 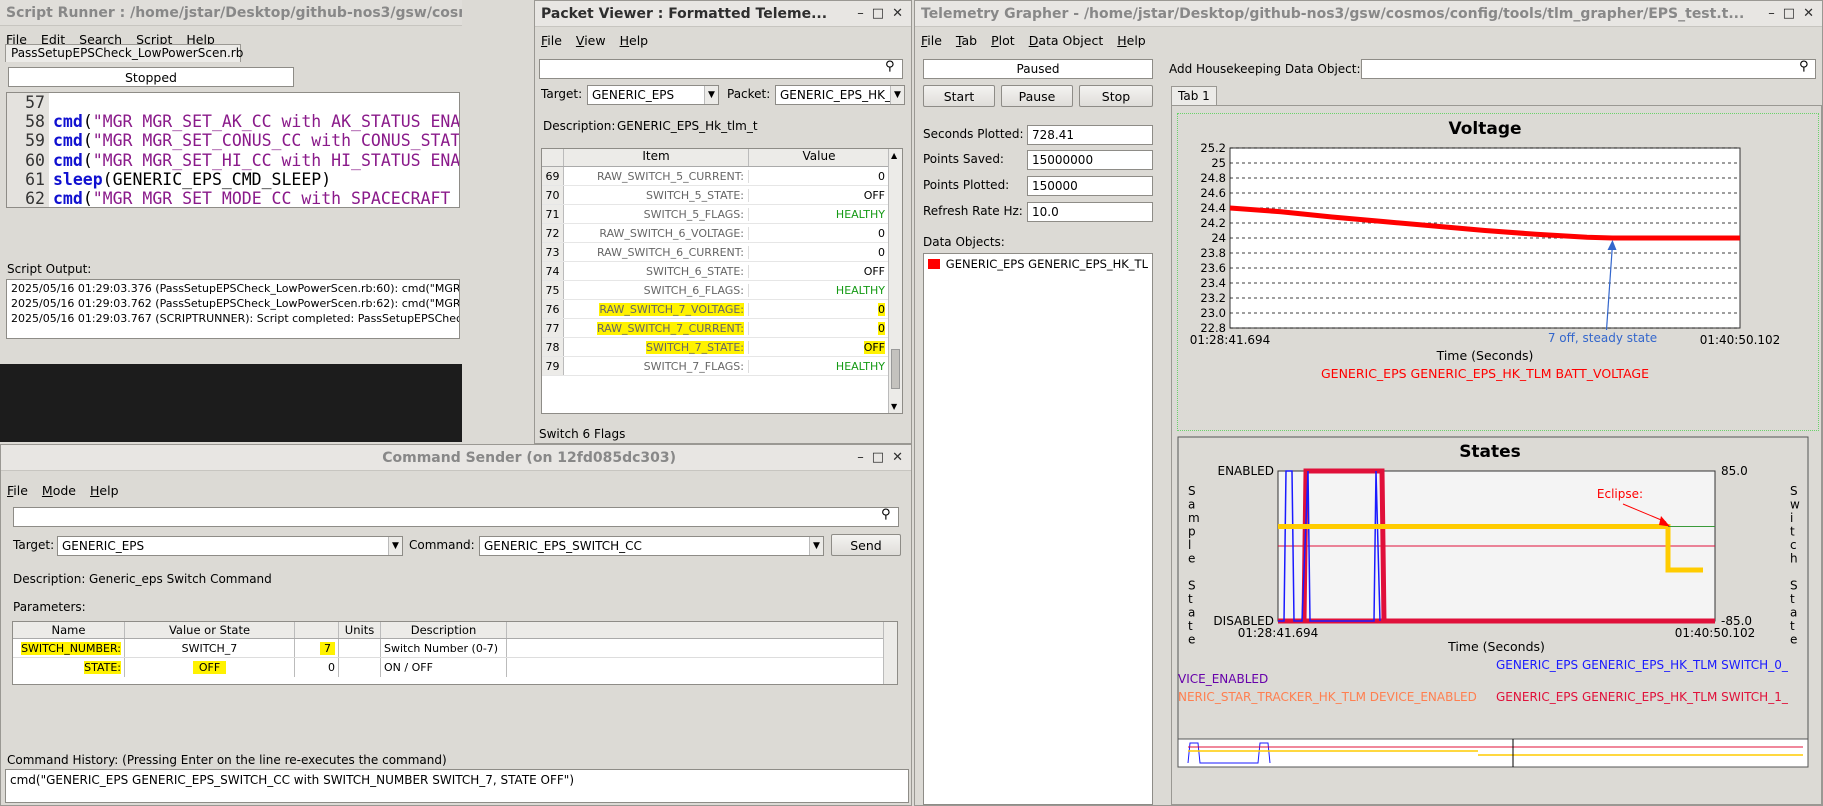 What do you see at coordinates (124, 53) in the screenshot?
I see `script-tab: PassSetupEPSCheck_LowPowerScen.rb` at bounding box center [124, 53].